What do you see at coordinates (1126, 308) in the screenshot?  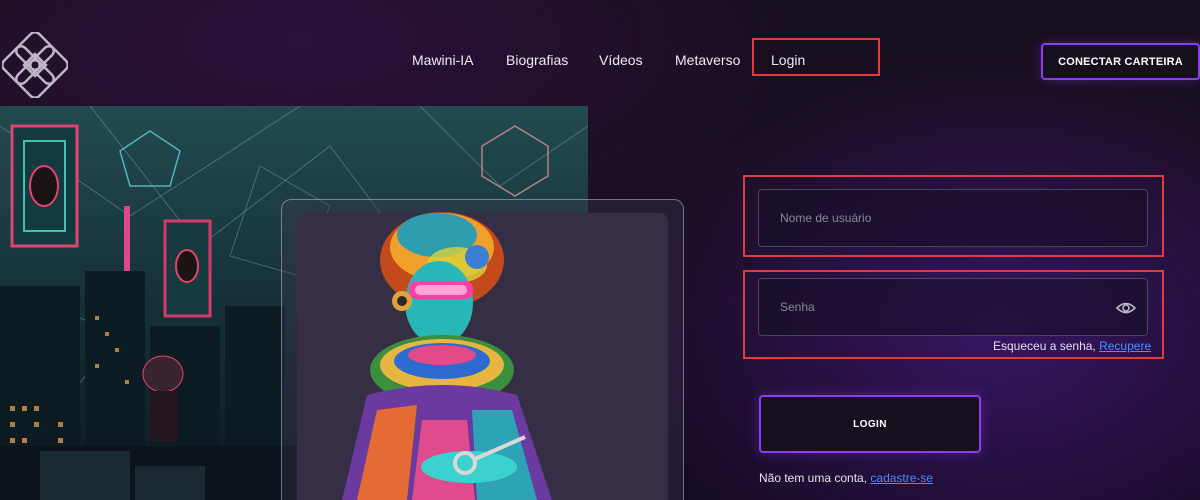 I see `eye-icon` at bounding box center [1126, 308].